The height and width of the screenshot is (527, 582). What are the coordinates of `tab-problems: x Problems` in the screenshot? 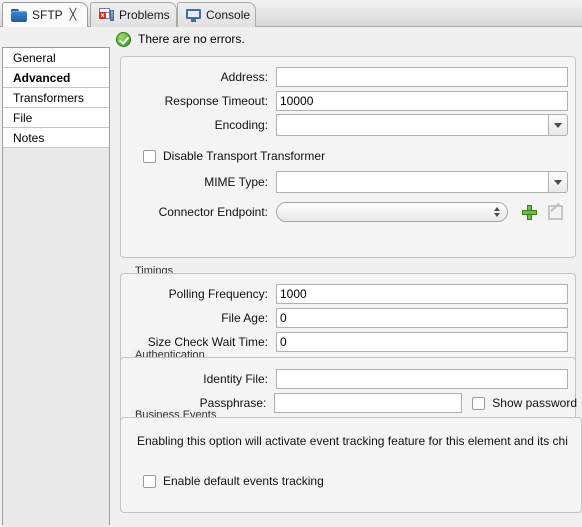 It's located at (133, 14).